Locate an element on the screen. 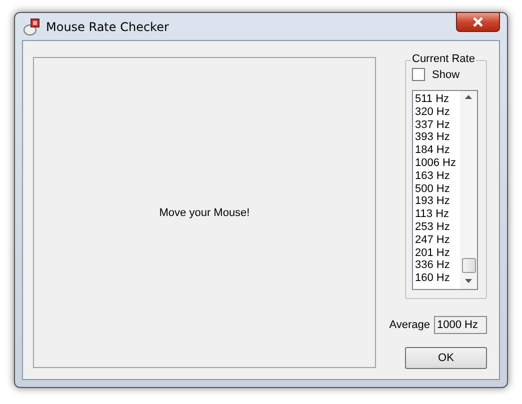 The image size is (522, 404). close-button is located at coordinates (478, 22).